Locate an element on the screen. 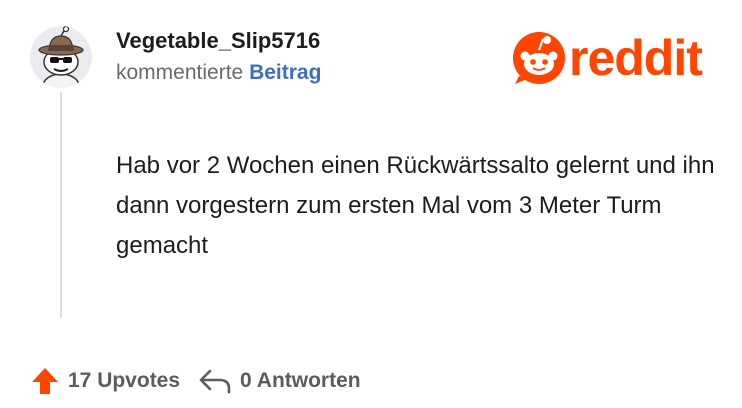 This screenshot has width=742, height=408. post-link: Beitrag is located at coordinates (285, 72).